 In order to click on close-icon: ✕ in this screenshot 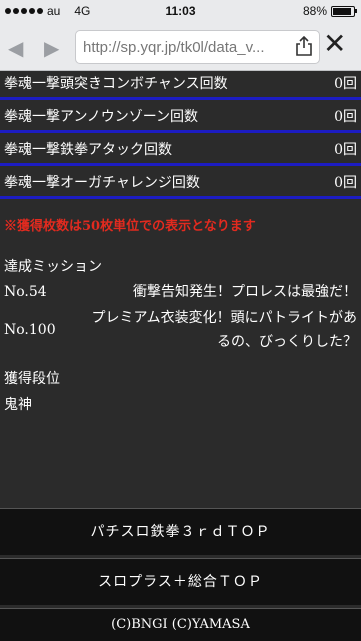, I will do `click(334, 44)`.